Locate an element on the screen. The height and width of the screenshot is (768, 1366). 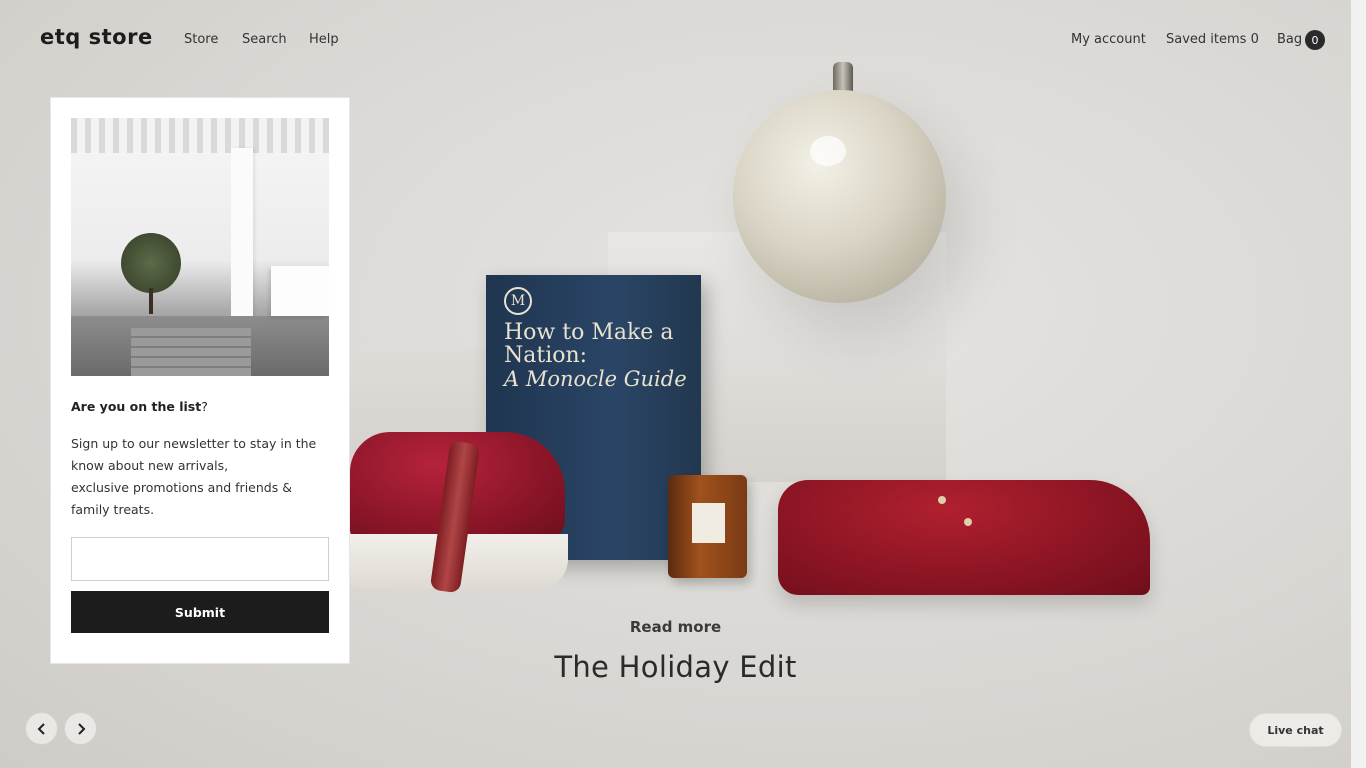
bag-count-badge: 0 is located at coordinates (1315, 40).